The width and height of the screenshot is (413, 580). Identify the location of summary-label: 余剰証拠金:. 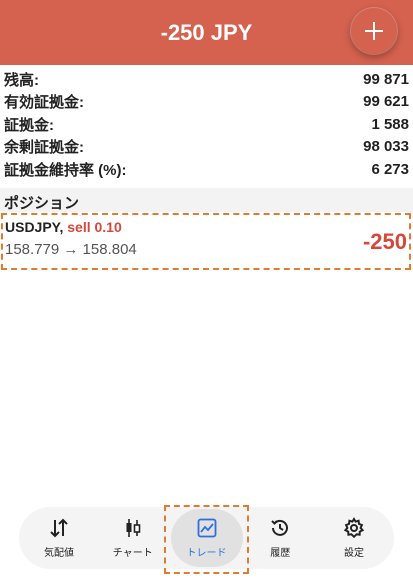
(44, 148).